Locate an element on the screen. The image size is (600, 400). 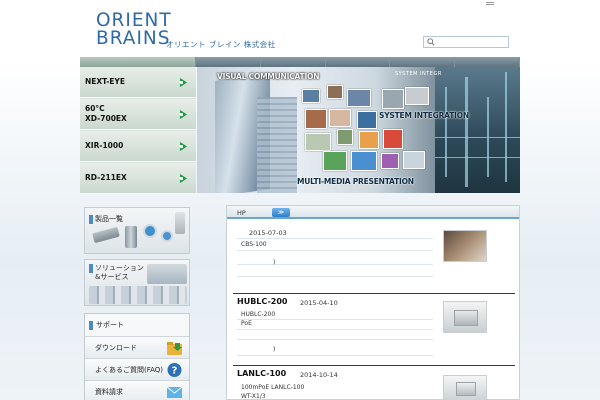
faq-link: よくあるご質問(FAQ) ? is located at coordinates (137, 369).